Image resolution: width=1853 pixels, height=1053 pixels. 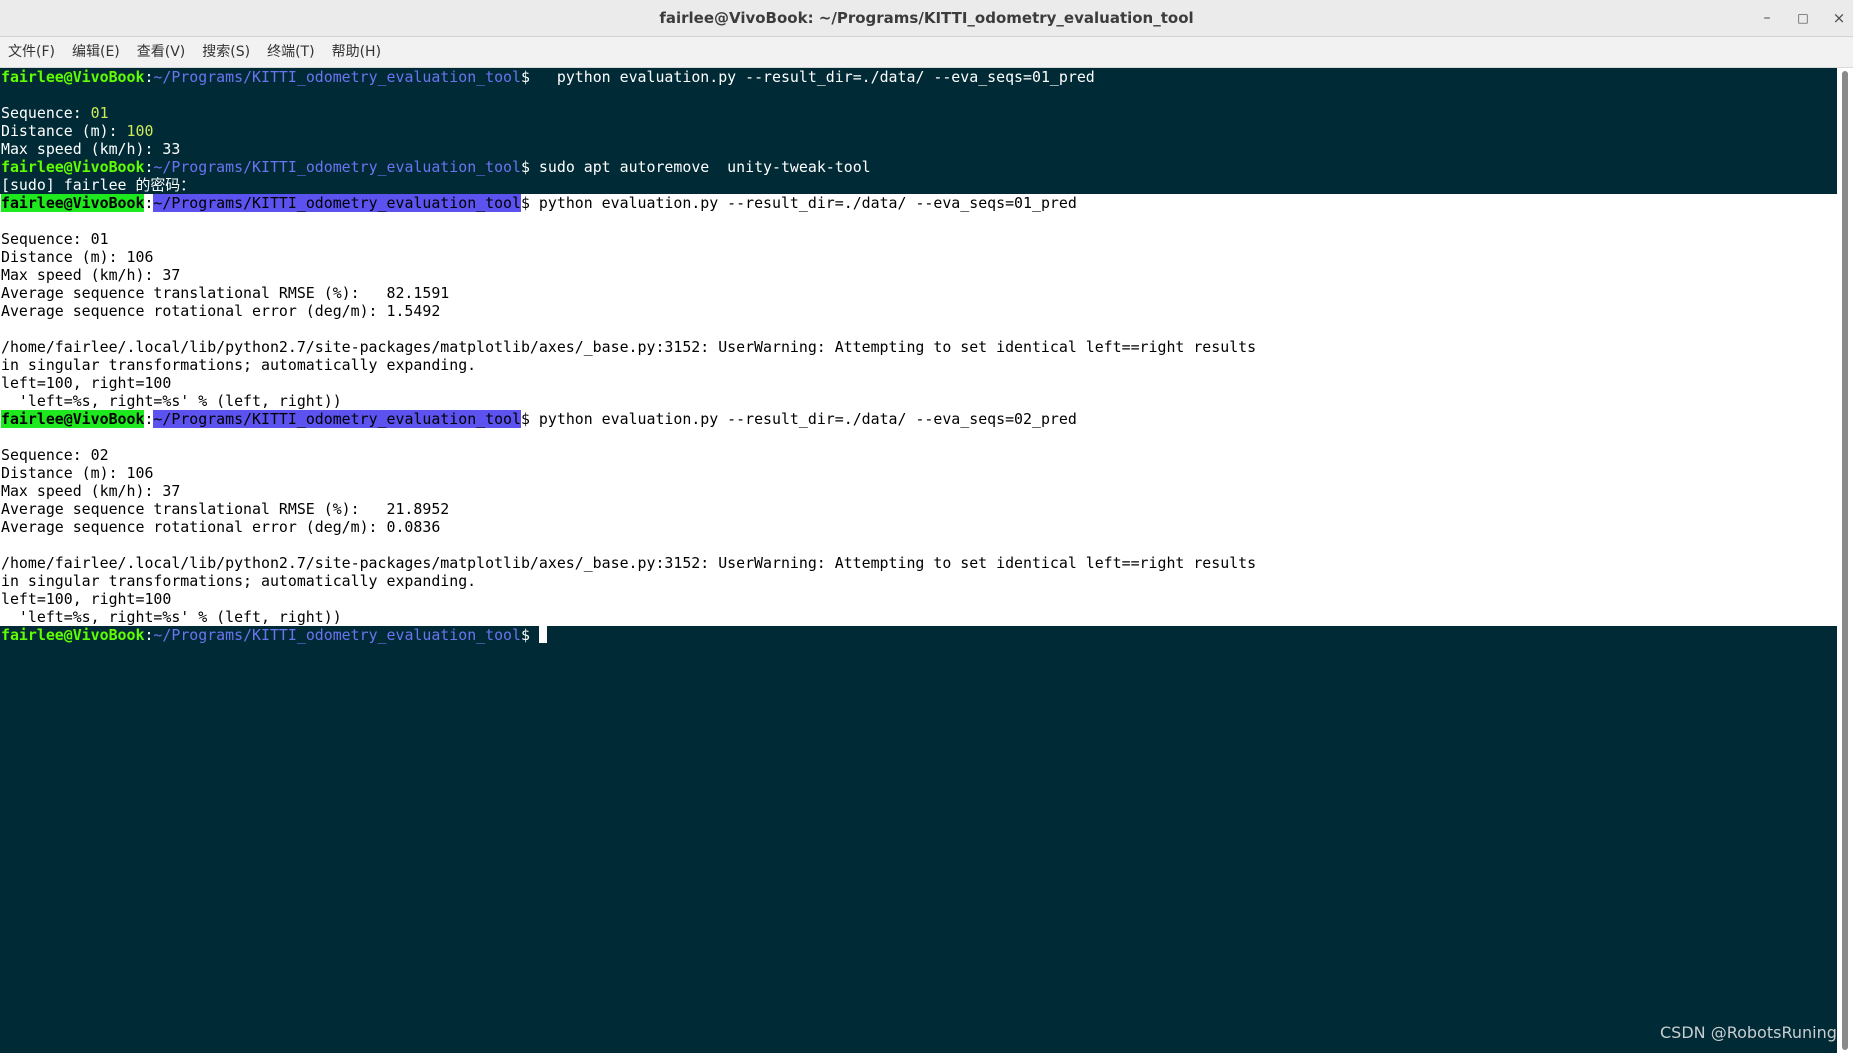 I want to click on scrollbar, so click(x=1845, y=560).